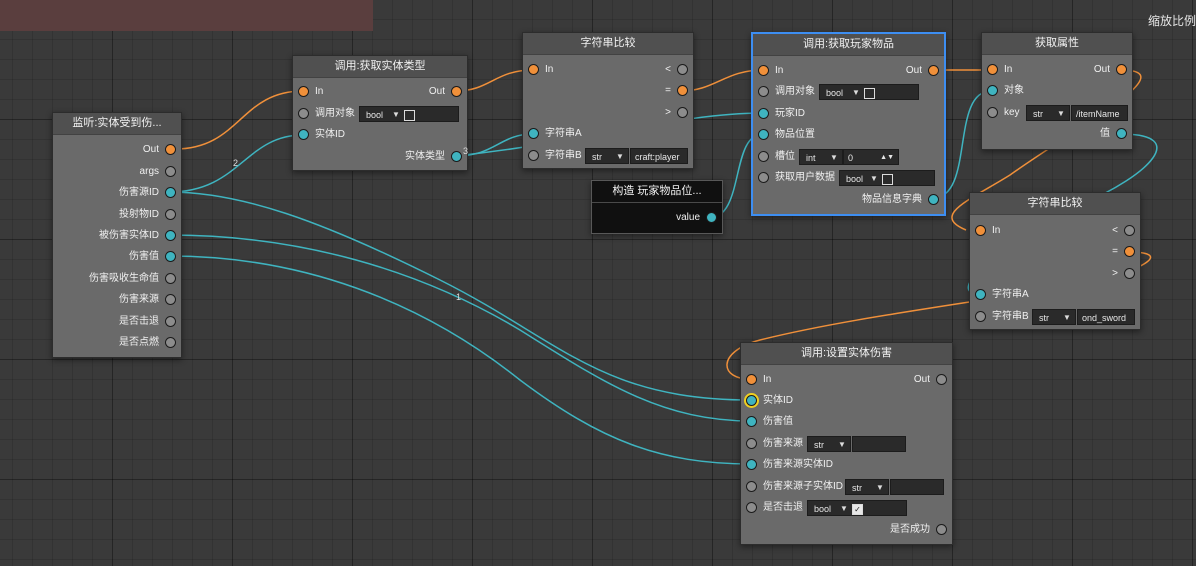 This screenshot has width=1196, height=566. I want to click on pin-row-knock: 是否击退, so click(117, 322).